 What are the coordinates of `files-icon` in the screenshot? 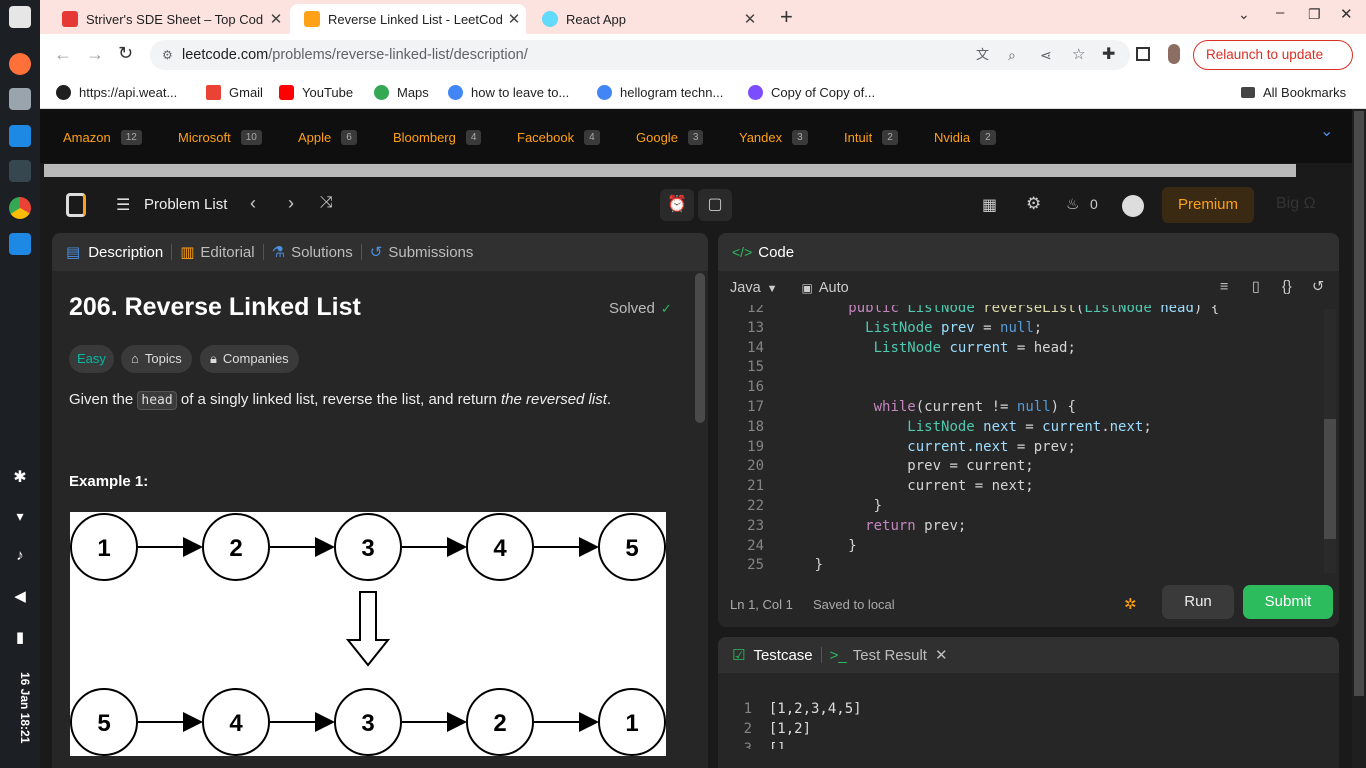 It's located at (20, 99).